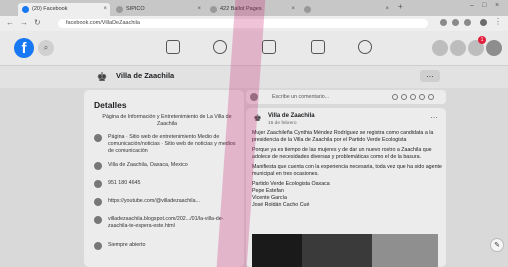 The image size is (508, 267). What do you see at coordinates (395, 97) in the screenshot?
I see `emoji-icon` at bounding box center [395, 97].